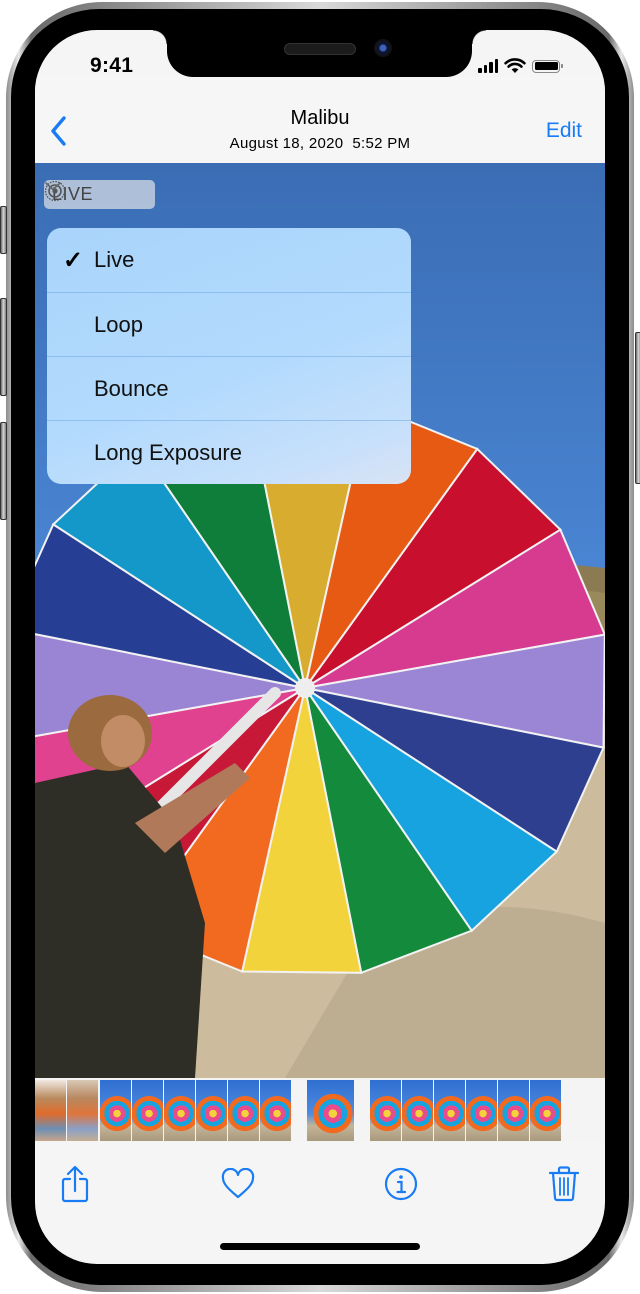 This screenshot has height=1294, width=640. Describe the element at coordinates (547, 66) in the screenshot. I see `battery-icon` at that location.